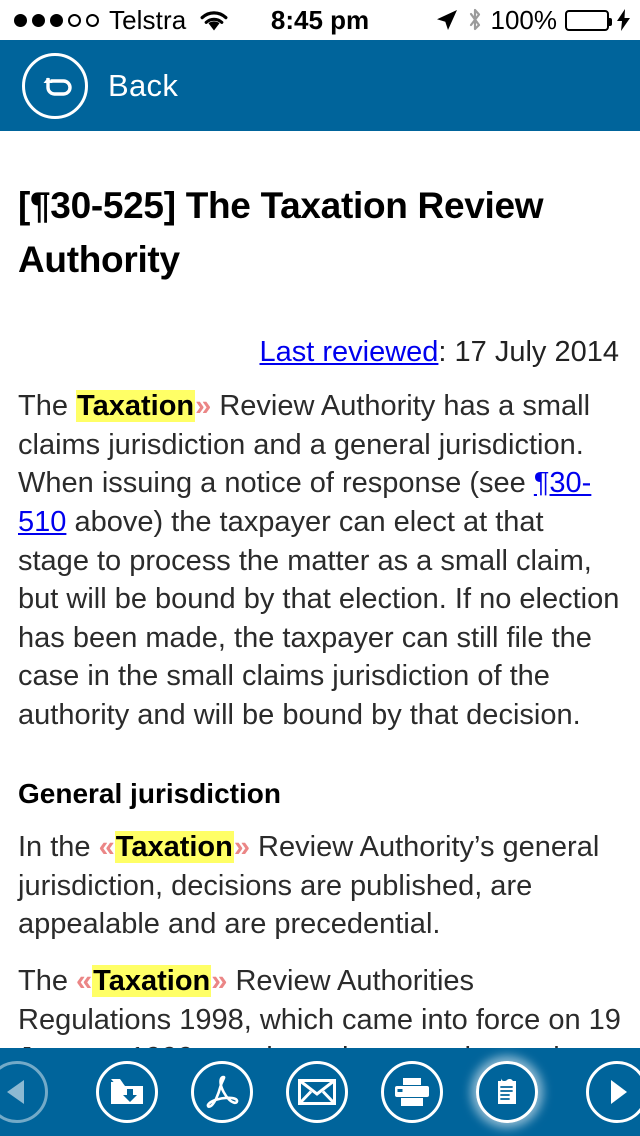 Image resolution: width=640 pixels, height=1136 pixels. What do you see at coordinates (55, 85) in the screenshot?
I see `undo-arrow-icon` at bounding box center [55, 85].